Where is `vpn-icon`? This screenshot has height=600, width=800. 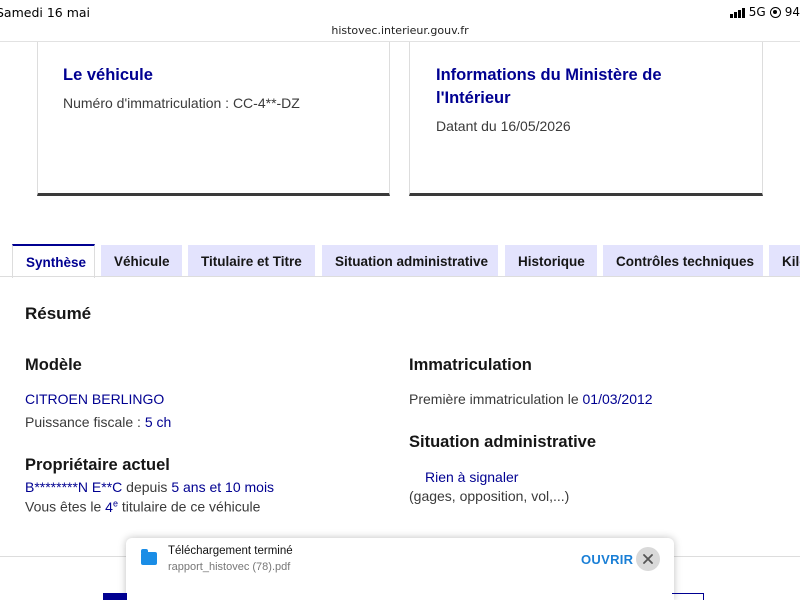
vpn-icon is located at coordinates (775, 12).